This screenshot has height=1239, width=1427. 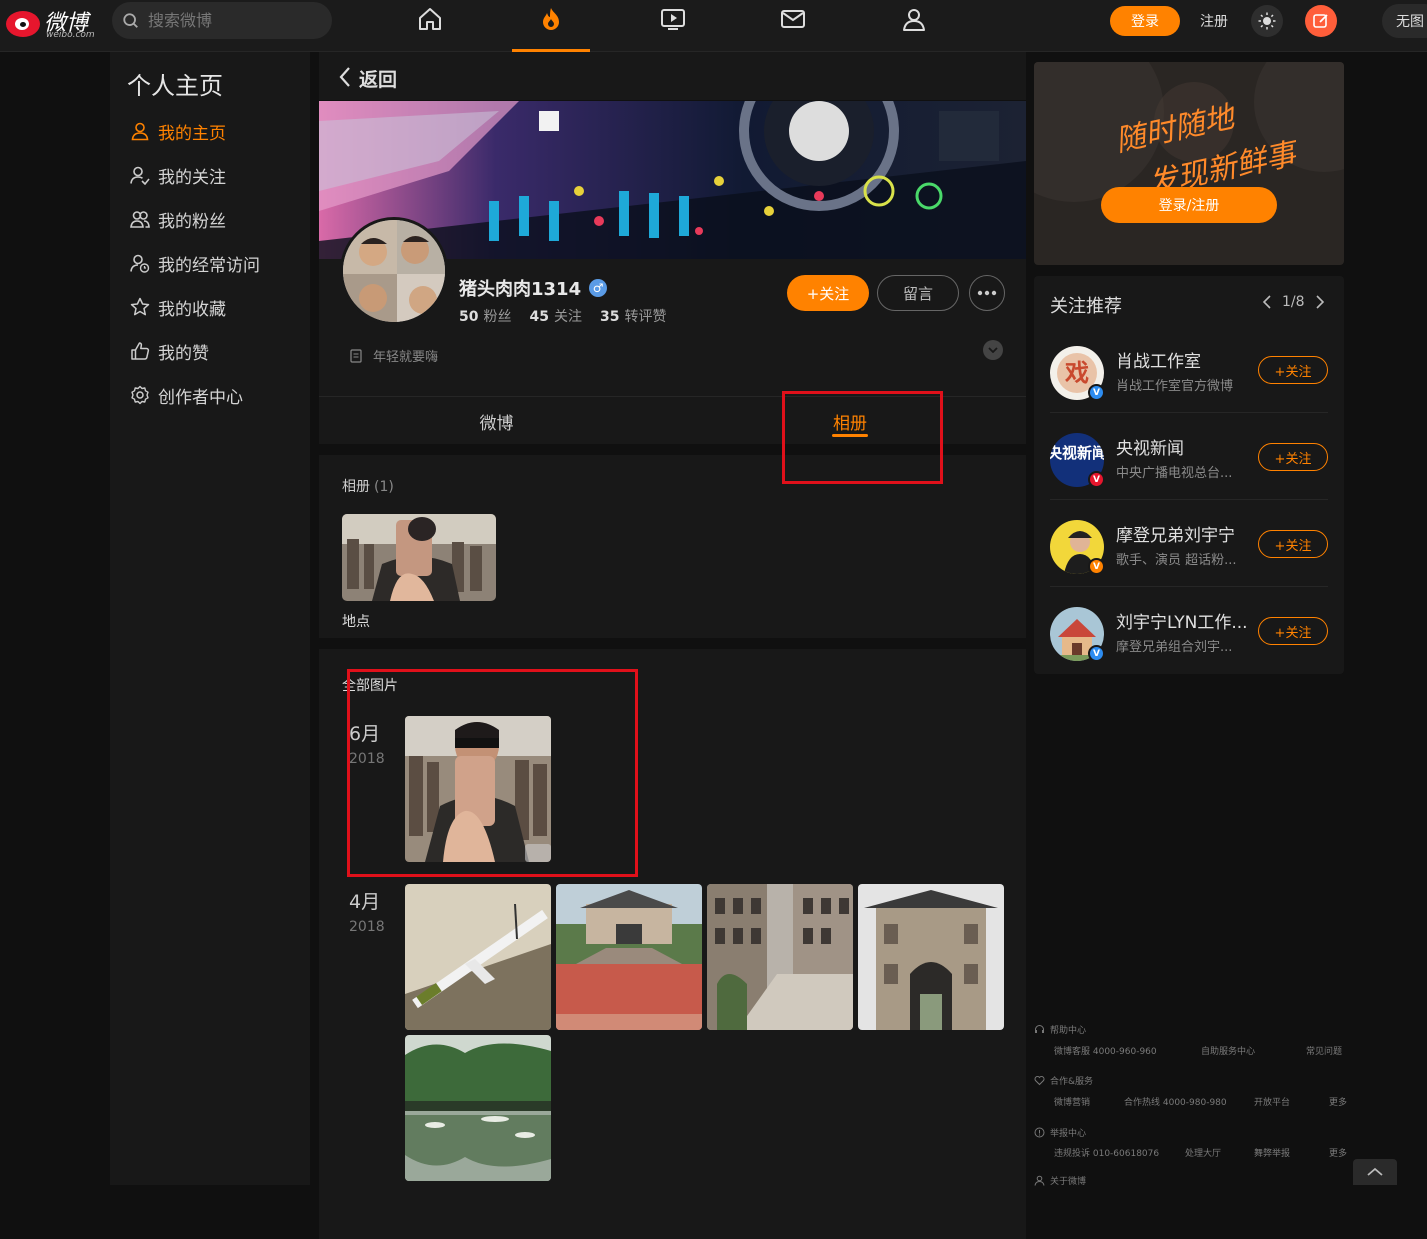 I want to click on sidebar-item-fans: 我的粉丝, so click(x=178, y=219).